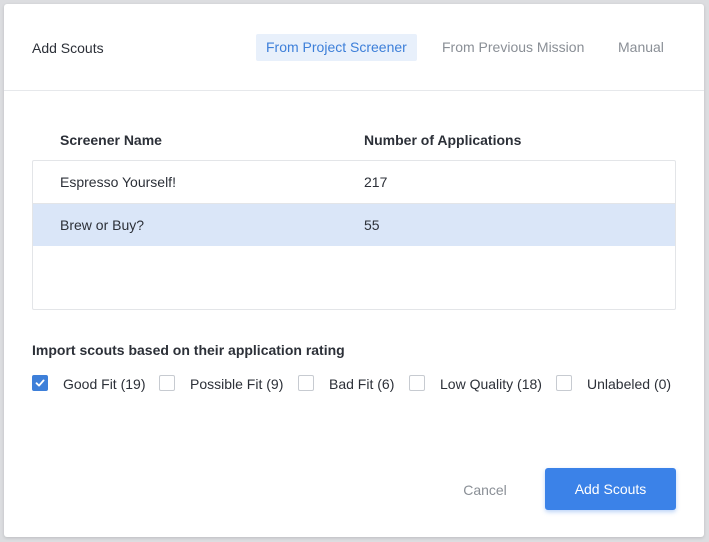 Image resolution: width=709 pixels, height=542 pixels. What do you see at coordinates (362, 384) in the screenshot?
I see `checkbox-label: Bad Fit (6)` at bounding box center [362, 384].